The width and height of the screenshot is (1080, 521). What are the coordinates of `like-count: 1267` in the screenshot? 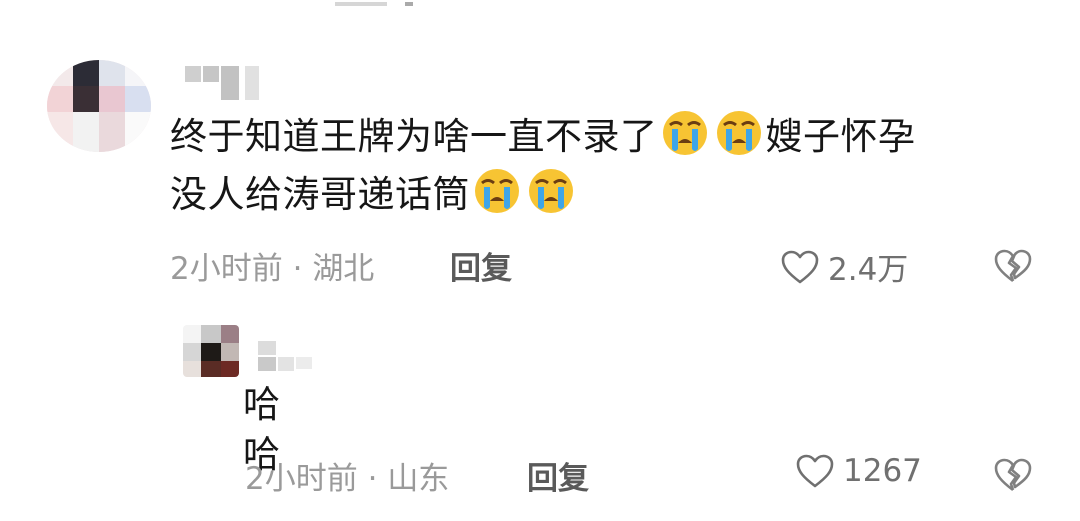 It's located at (882, 471).